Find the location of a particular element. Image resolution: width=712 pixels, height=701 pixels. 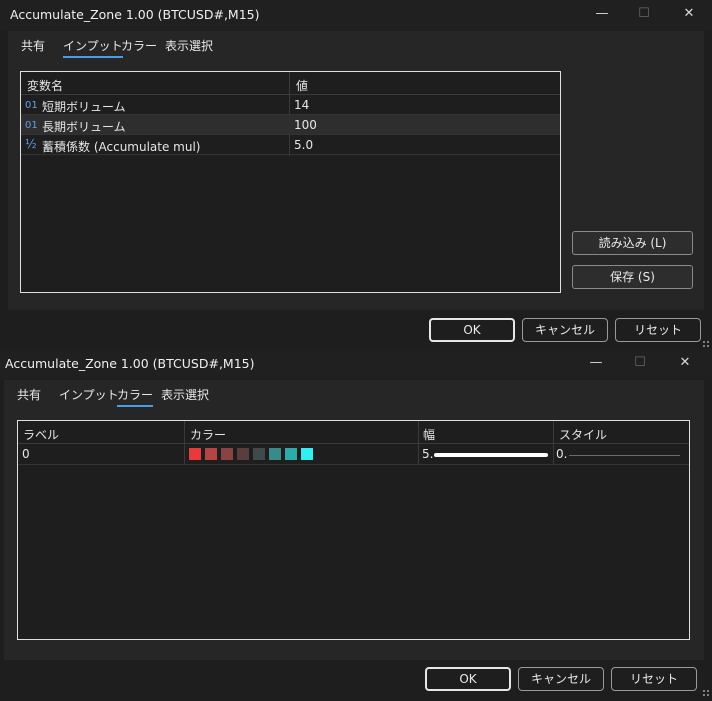

column-header-value: 値 is located at coordinates (302, 85).